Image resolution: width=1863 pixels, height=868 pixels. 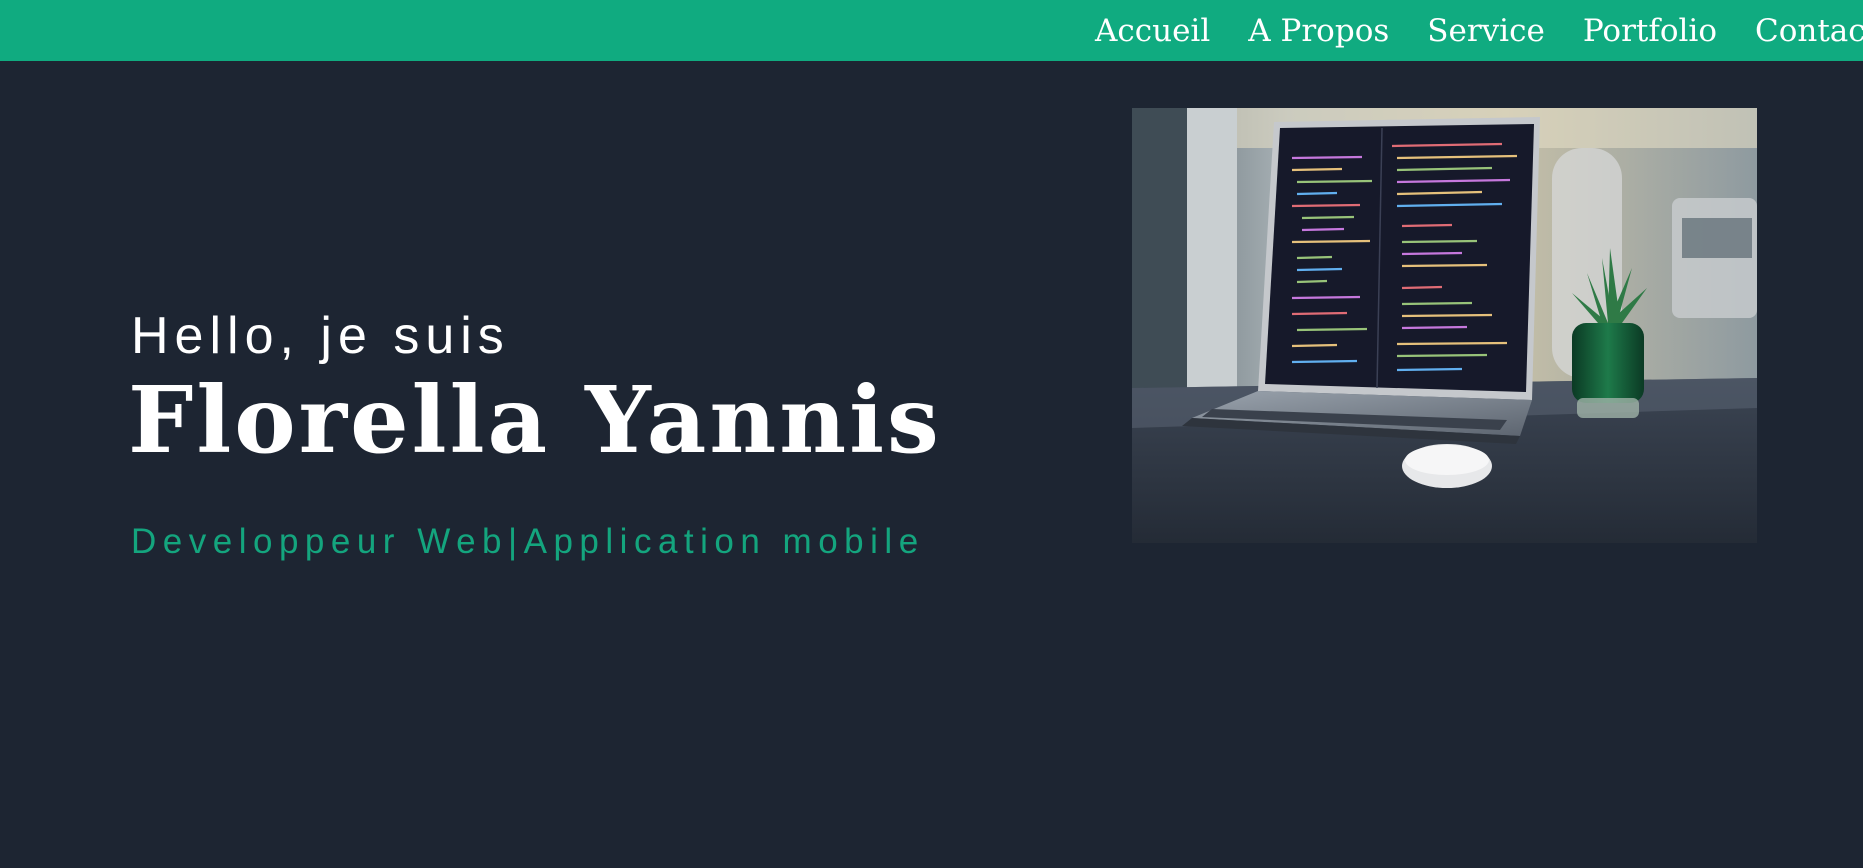 I want to click on hero-greeting: Hello, je suis, so click(x=320, y=336).